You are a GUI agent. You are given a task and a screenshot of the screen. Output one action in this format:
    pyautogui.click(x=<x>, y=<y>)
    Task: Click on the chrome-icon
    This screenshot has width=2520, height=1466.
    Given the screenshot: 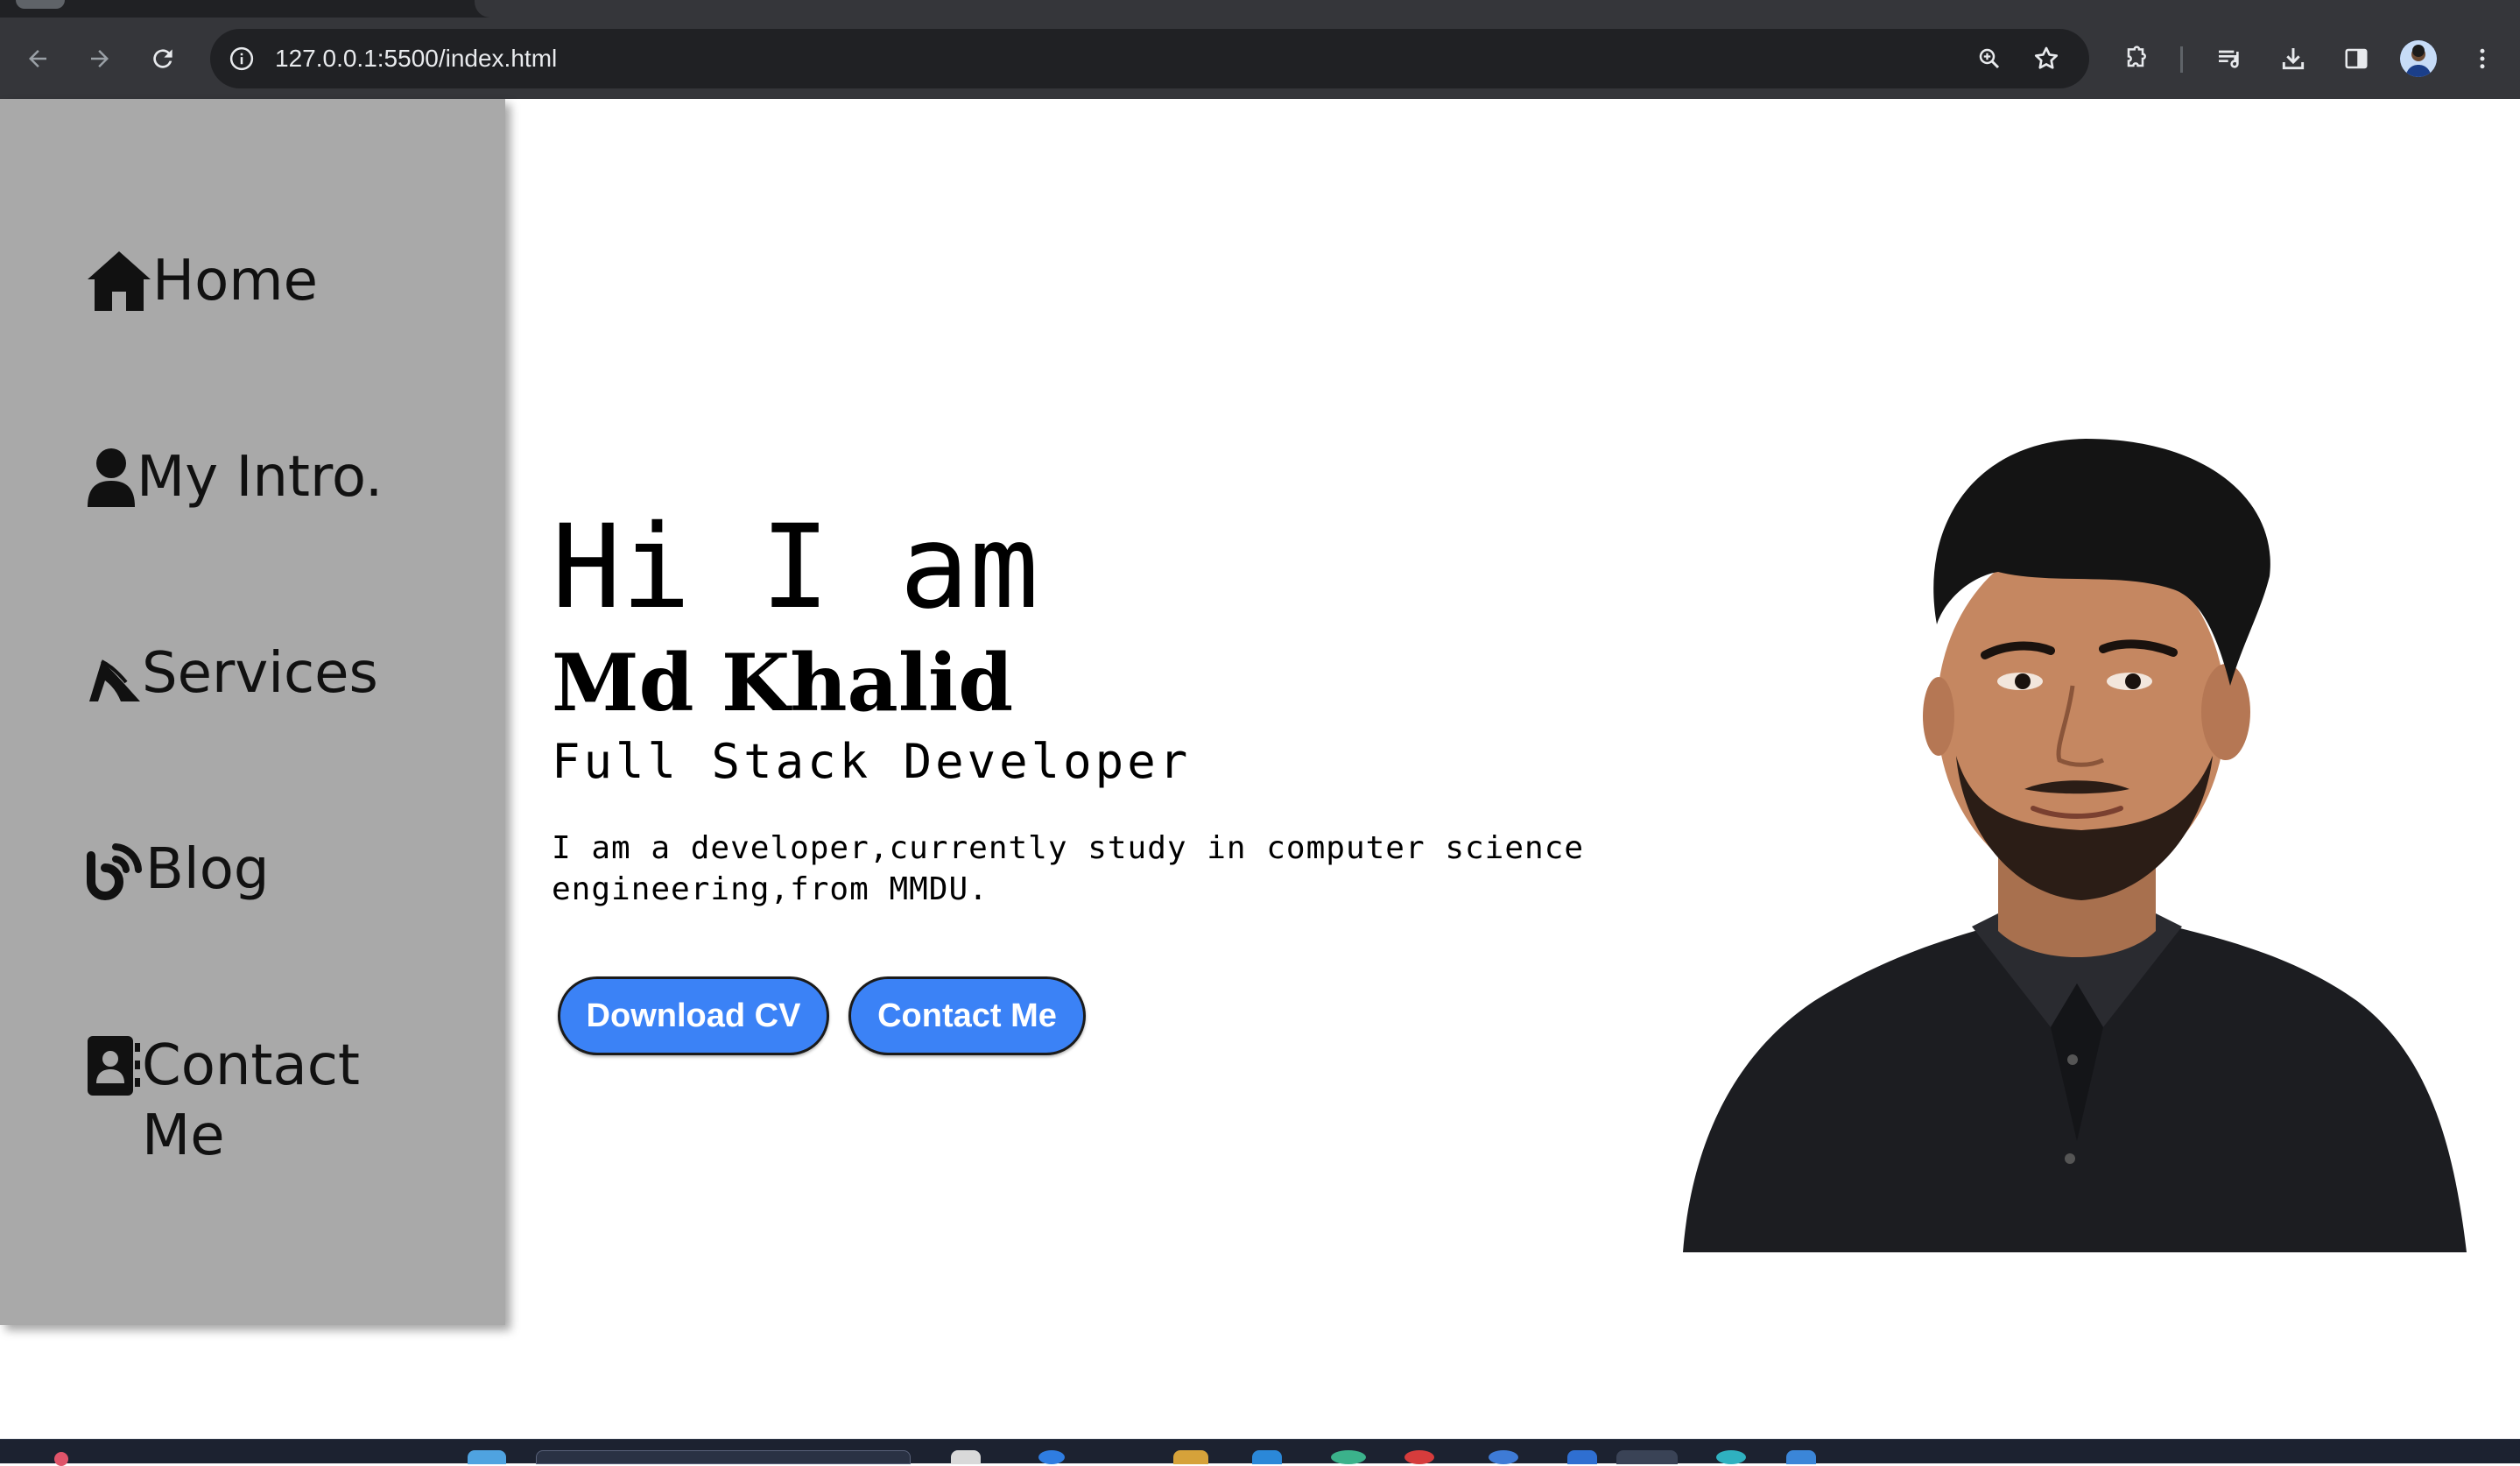 What is the action you would take?
    pyautogui.click(x=1647, y=1457)
    